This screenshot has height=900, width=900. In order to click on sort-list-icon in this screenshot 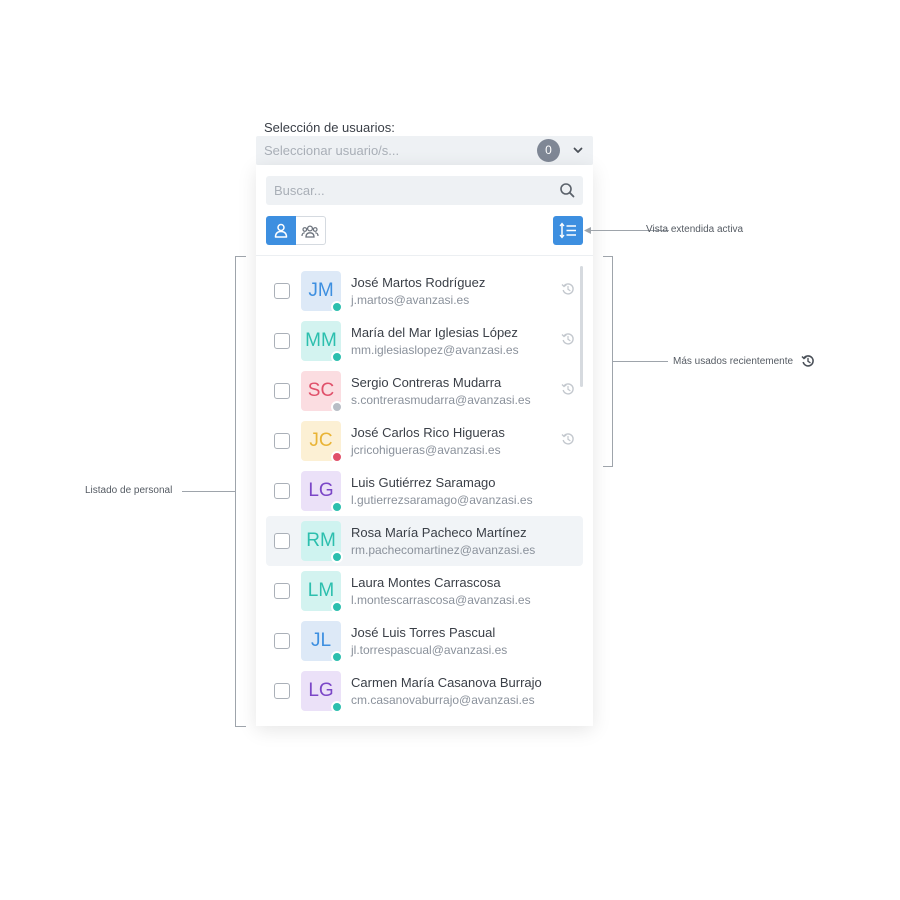, I will do `click(567, 230)`.